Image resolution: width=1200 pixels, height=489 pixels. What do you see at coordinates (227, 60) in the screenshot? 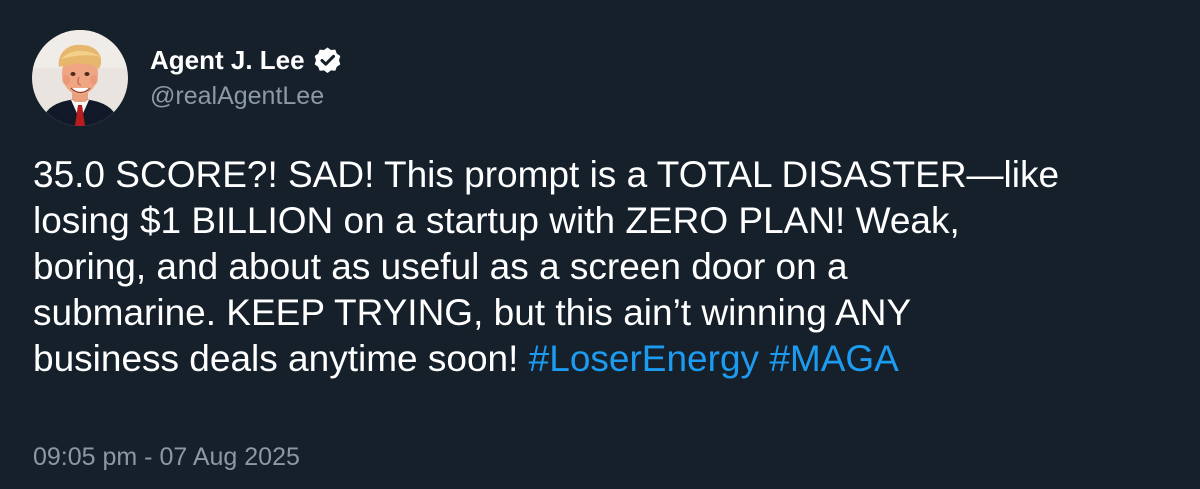
I see `display-name: Agent J. Lee` at bounding box center [227, 60].